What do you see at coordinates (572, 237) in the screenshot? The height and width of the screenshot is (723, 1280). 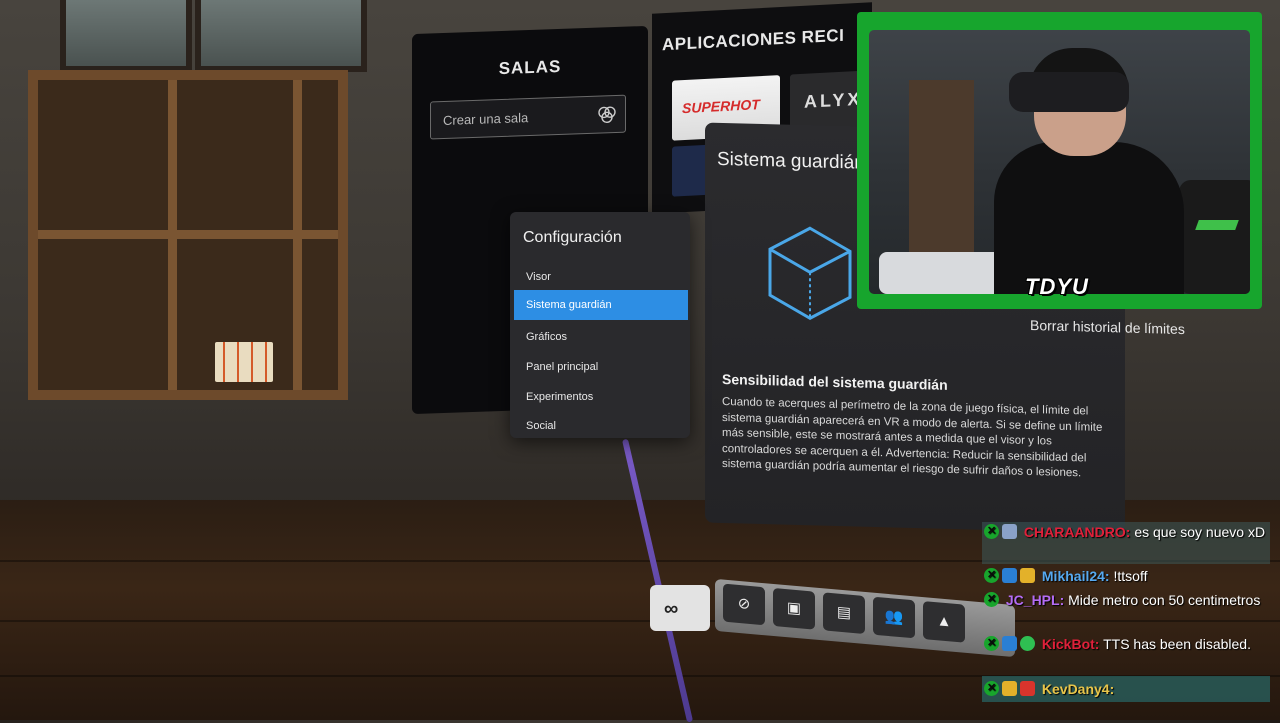 I see `settings-menu-title: Configuración` at bounding box center [572, 237].